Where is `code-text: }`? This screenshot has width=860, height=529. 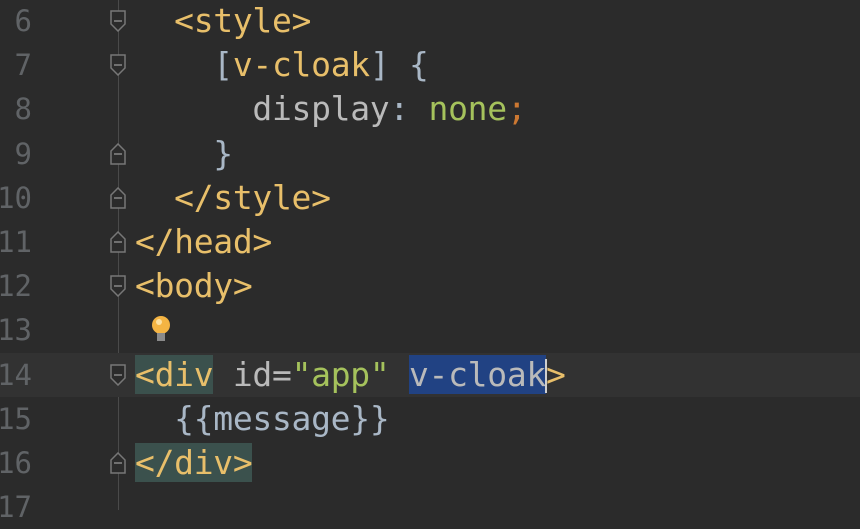 code-text: } is located at coordinates (184, 154).